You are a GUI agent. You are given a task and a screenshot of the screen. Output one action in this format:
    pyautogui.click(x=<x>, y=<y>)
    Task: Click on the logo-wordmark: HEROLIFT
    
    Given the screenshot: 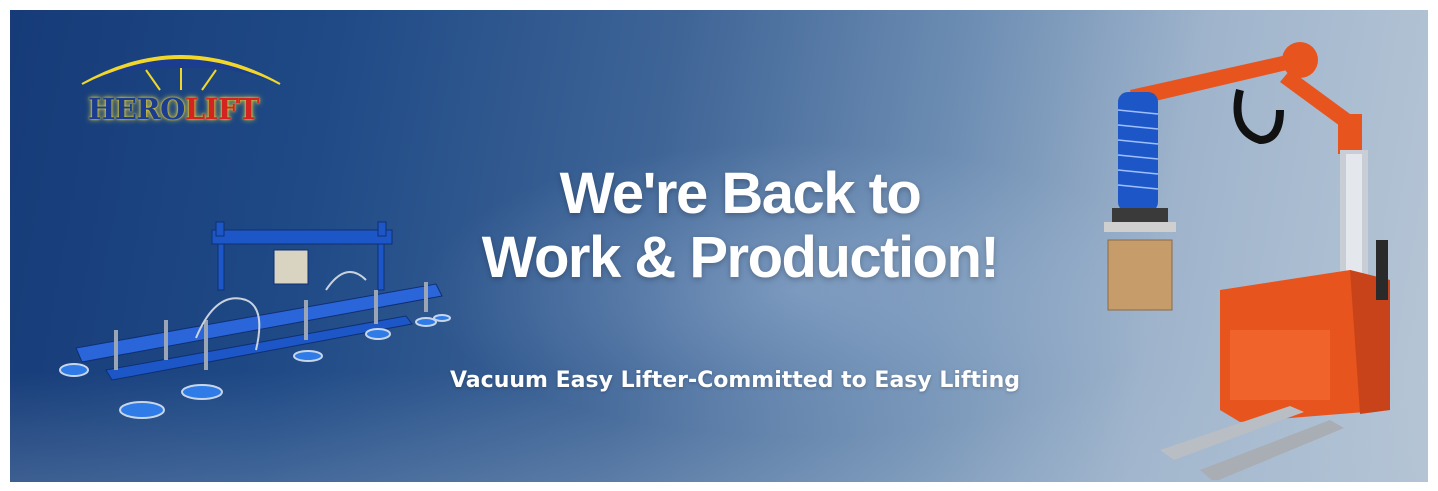 What is the action you would take?
    pyautogui.click(x=174, y=109)
    